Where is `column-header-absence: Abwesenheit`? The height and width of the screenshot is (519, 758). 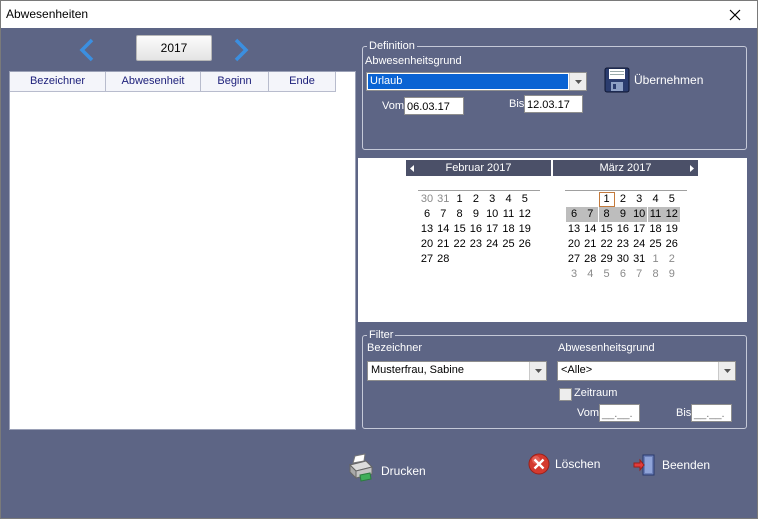
column-header-absence: Abwesenheit is located at coordinates (153, 82).